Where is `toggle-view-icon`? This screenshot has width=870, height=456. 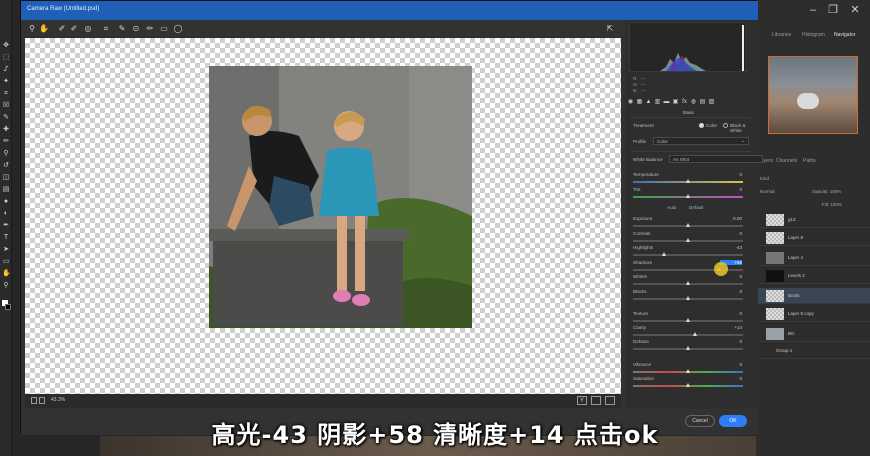
toggle-view-icon is located at coordinates (596, 400).